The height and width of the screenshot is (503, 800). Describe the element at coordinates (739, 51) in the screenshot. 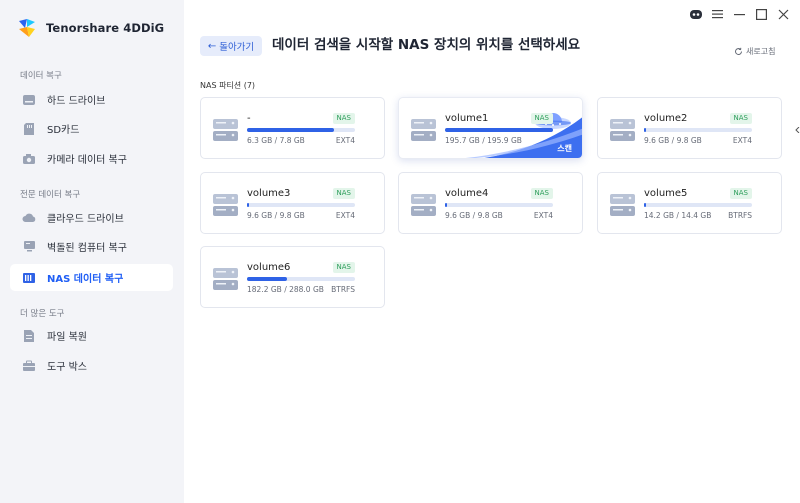

I see `refresh-icon` at that location.